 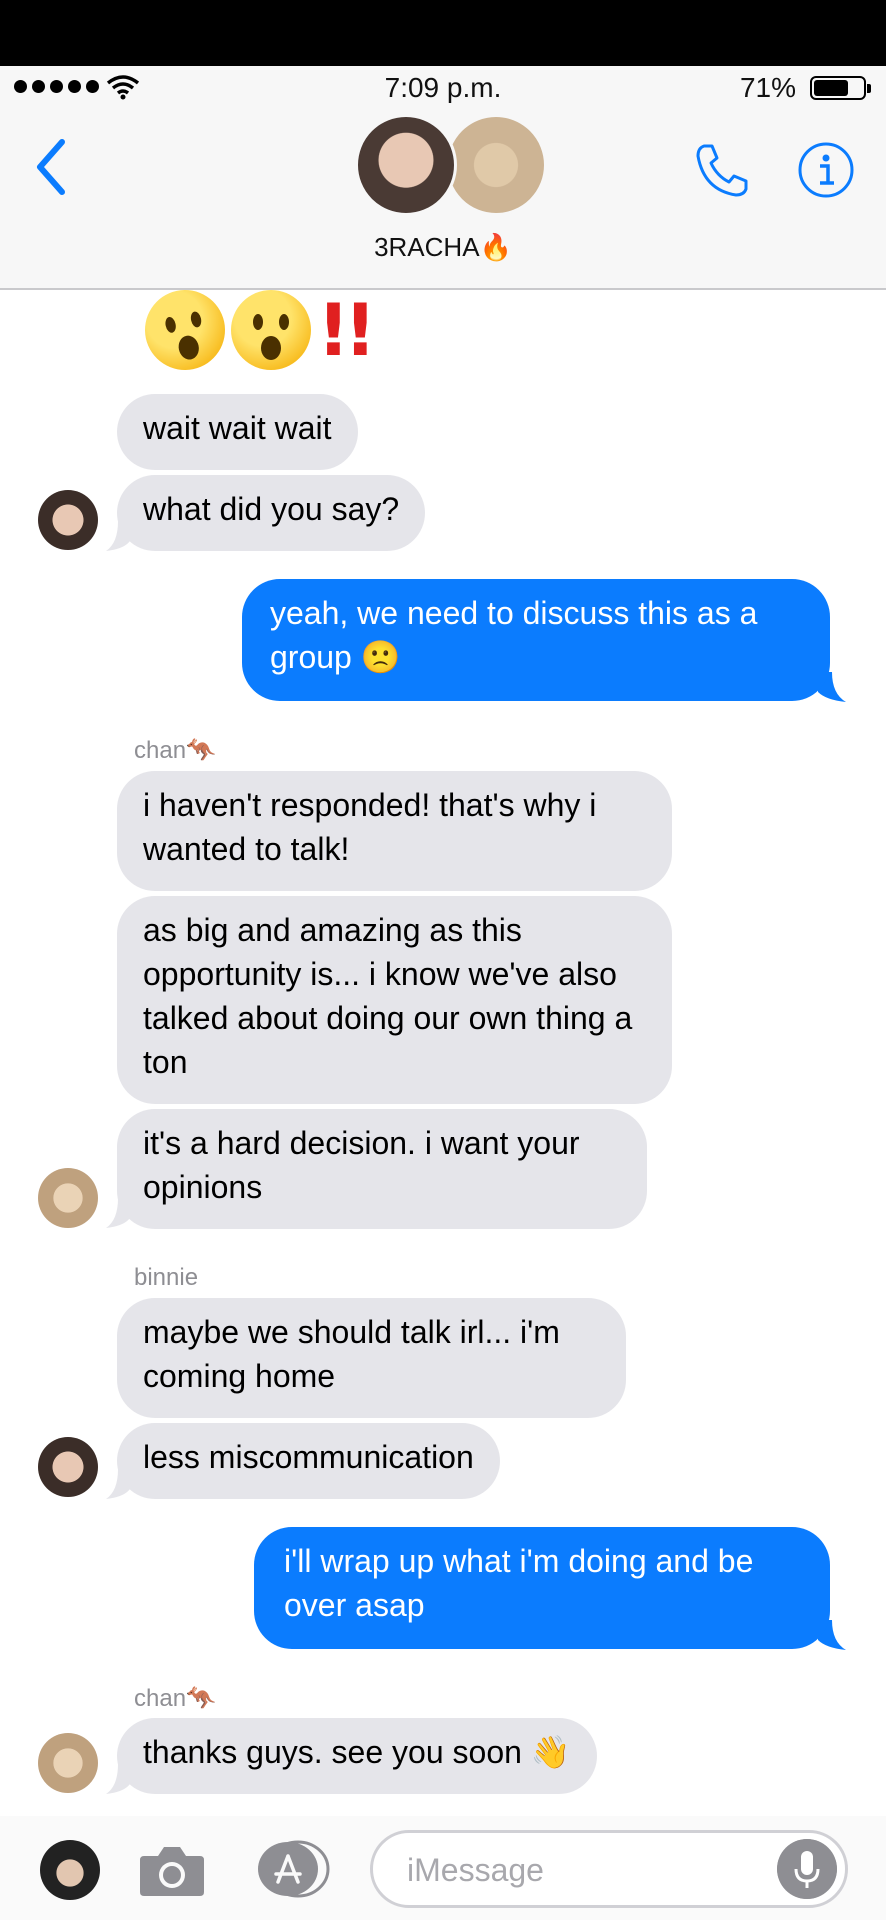 What do you see at coordinates (292, 1869) in the screenshot?
I see `app-store-icon` at bounding box center [292, 1869].